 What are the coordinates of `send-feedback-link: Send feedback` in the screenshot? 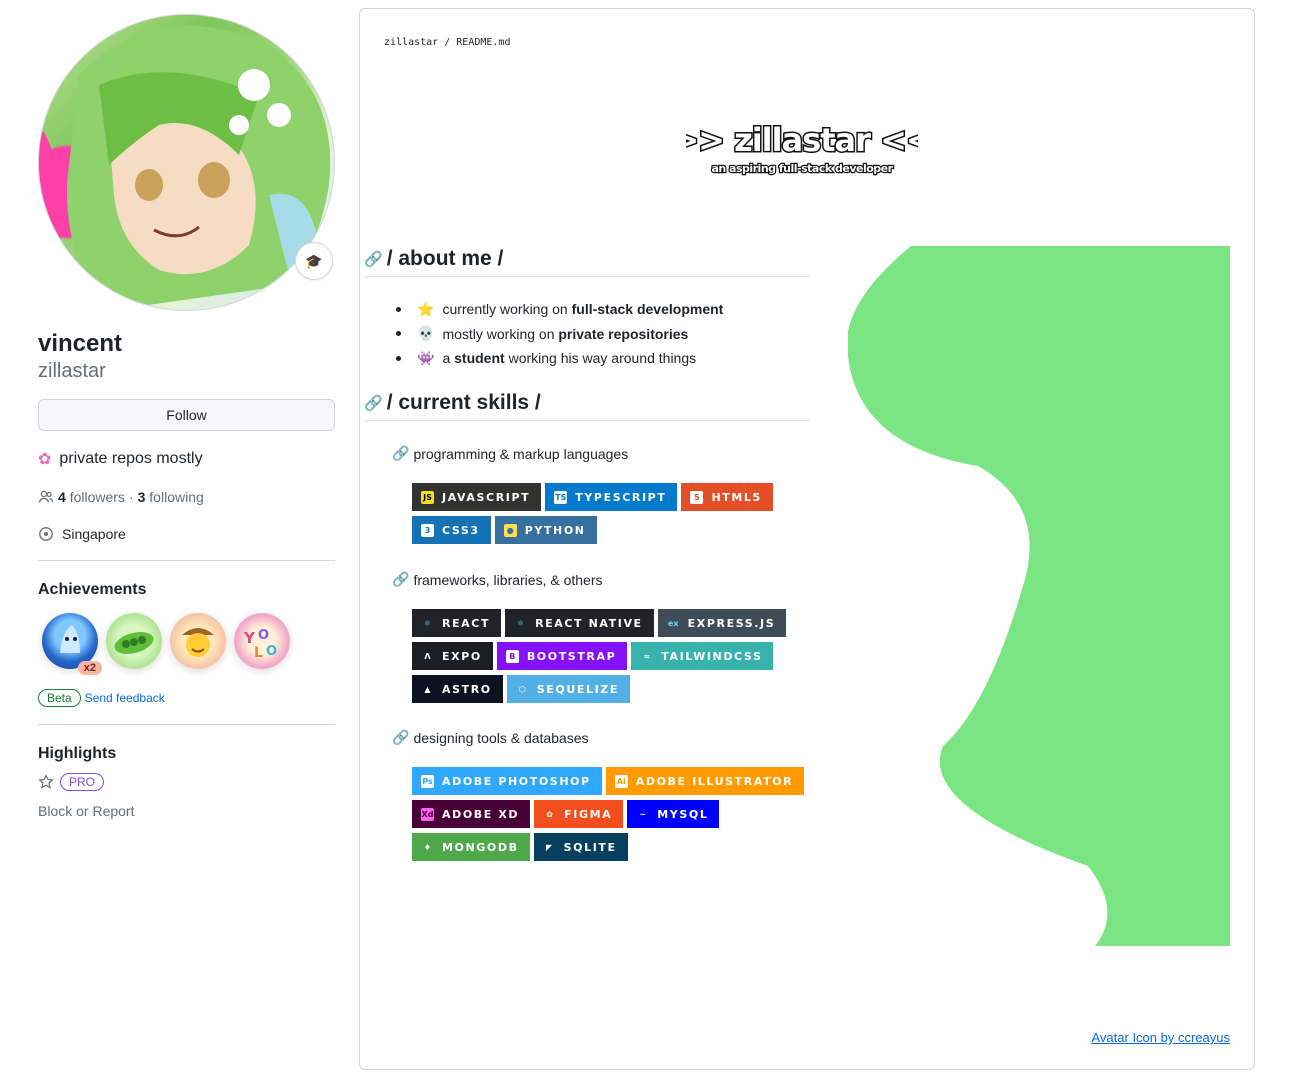 It's located at (125, 698).